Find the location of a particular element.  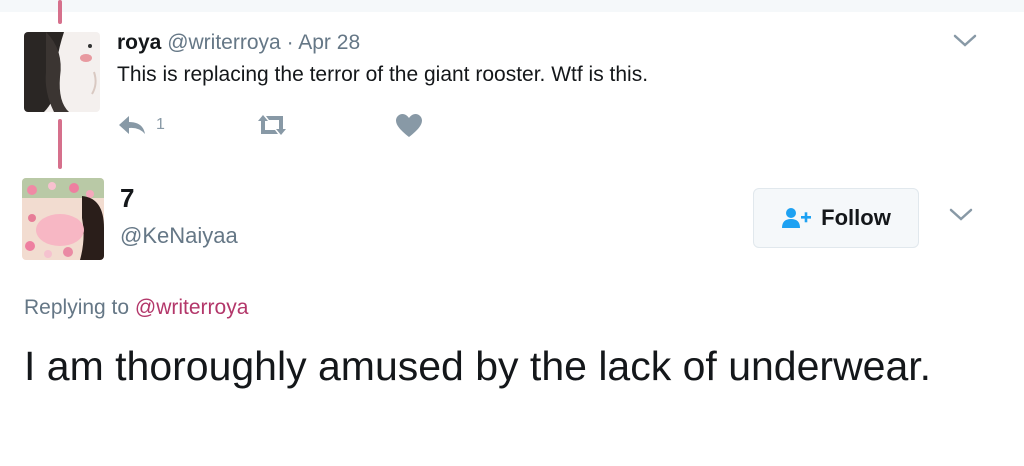

top-strip is located at coordinates (512, 6).